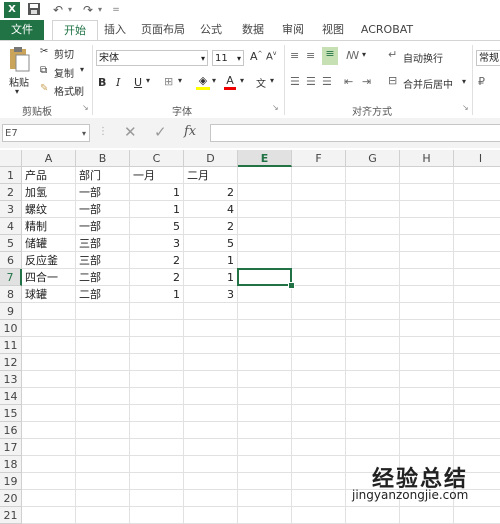 This screenshot has height=524, width=500. Describe the element at coordinates (168, 81) in the screenshot. I see `borders-icon: ⊞` at that location.